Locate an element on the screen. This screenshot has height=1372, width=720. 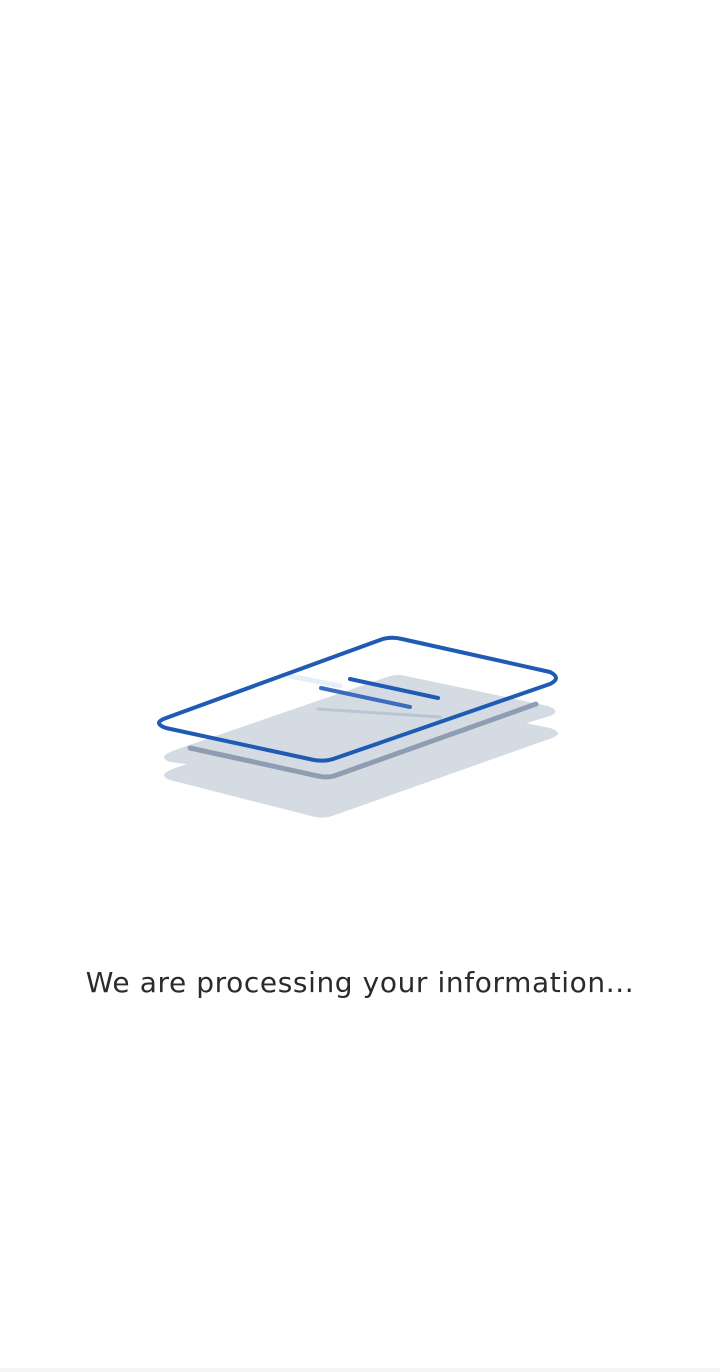
bottom-strip is located at coordinates (360, 1370).